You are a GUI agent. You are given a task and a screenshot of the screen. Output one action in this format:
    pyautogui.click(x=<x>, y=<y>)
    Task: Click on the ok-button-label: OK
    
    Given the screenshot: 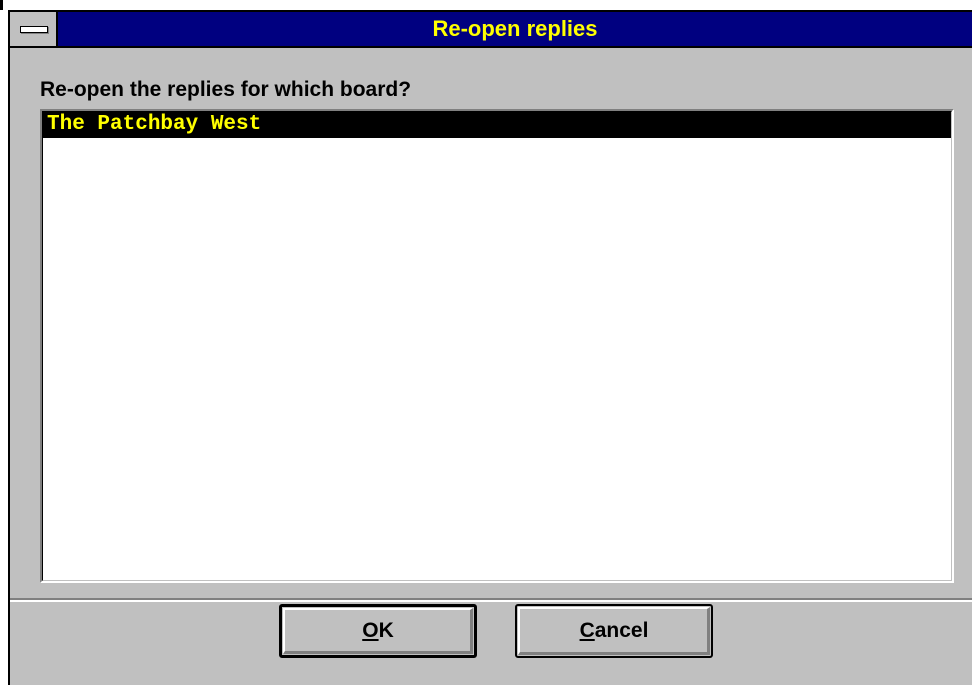 What is the action you would take?
    pyautogui.click(x=378, y=631)
    